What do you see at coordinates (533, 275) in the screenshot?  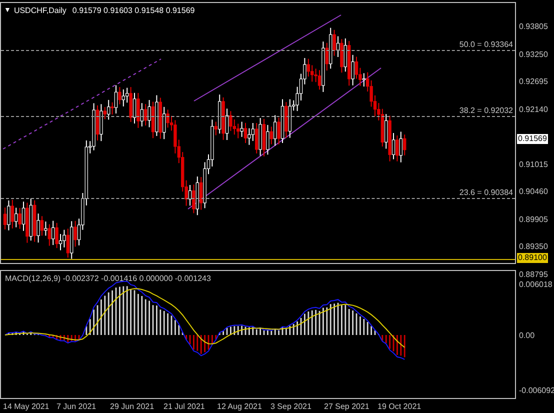 I see `price-tick-label: 0.88795` at bounding box center [533, 275].